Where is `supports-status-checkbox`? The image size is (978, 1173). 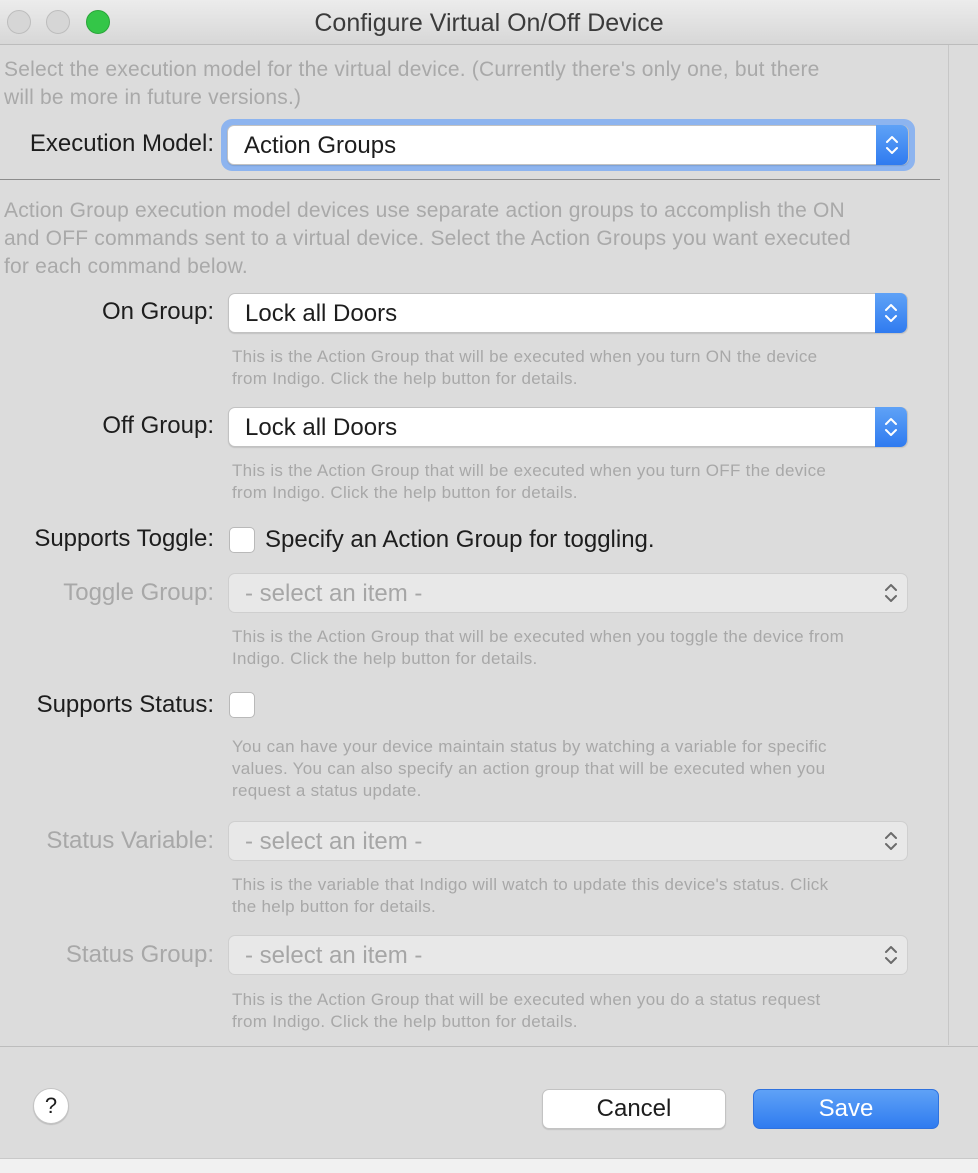
supports-status-checkbox is located at coordinates (242, 705).